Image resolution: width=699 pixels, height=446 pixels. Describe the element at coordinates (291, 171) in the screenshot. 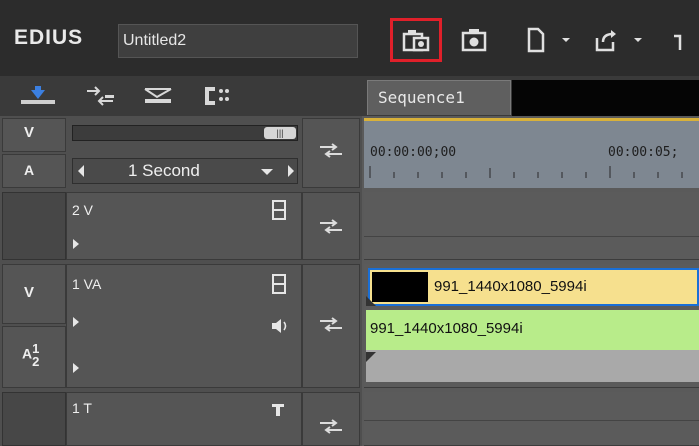

I see `chevron-right-icon` at that location.